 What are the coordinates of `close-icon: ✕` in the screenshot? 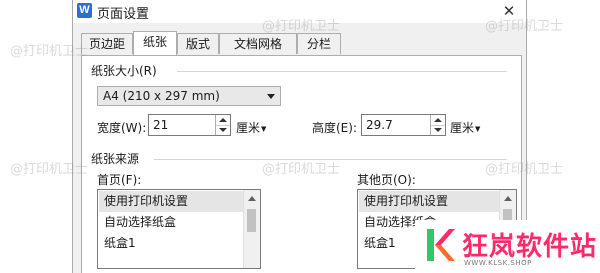 It's located at (509, 11).